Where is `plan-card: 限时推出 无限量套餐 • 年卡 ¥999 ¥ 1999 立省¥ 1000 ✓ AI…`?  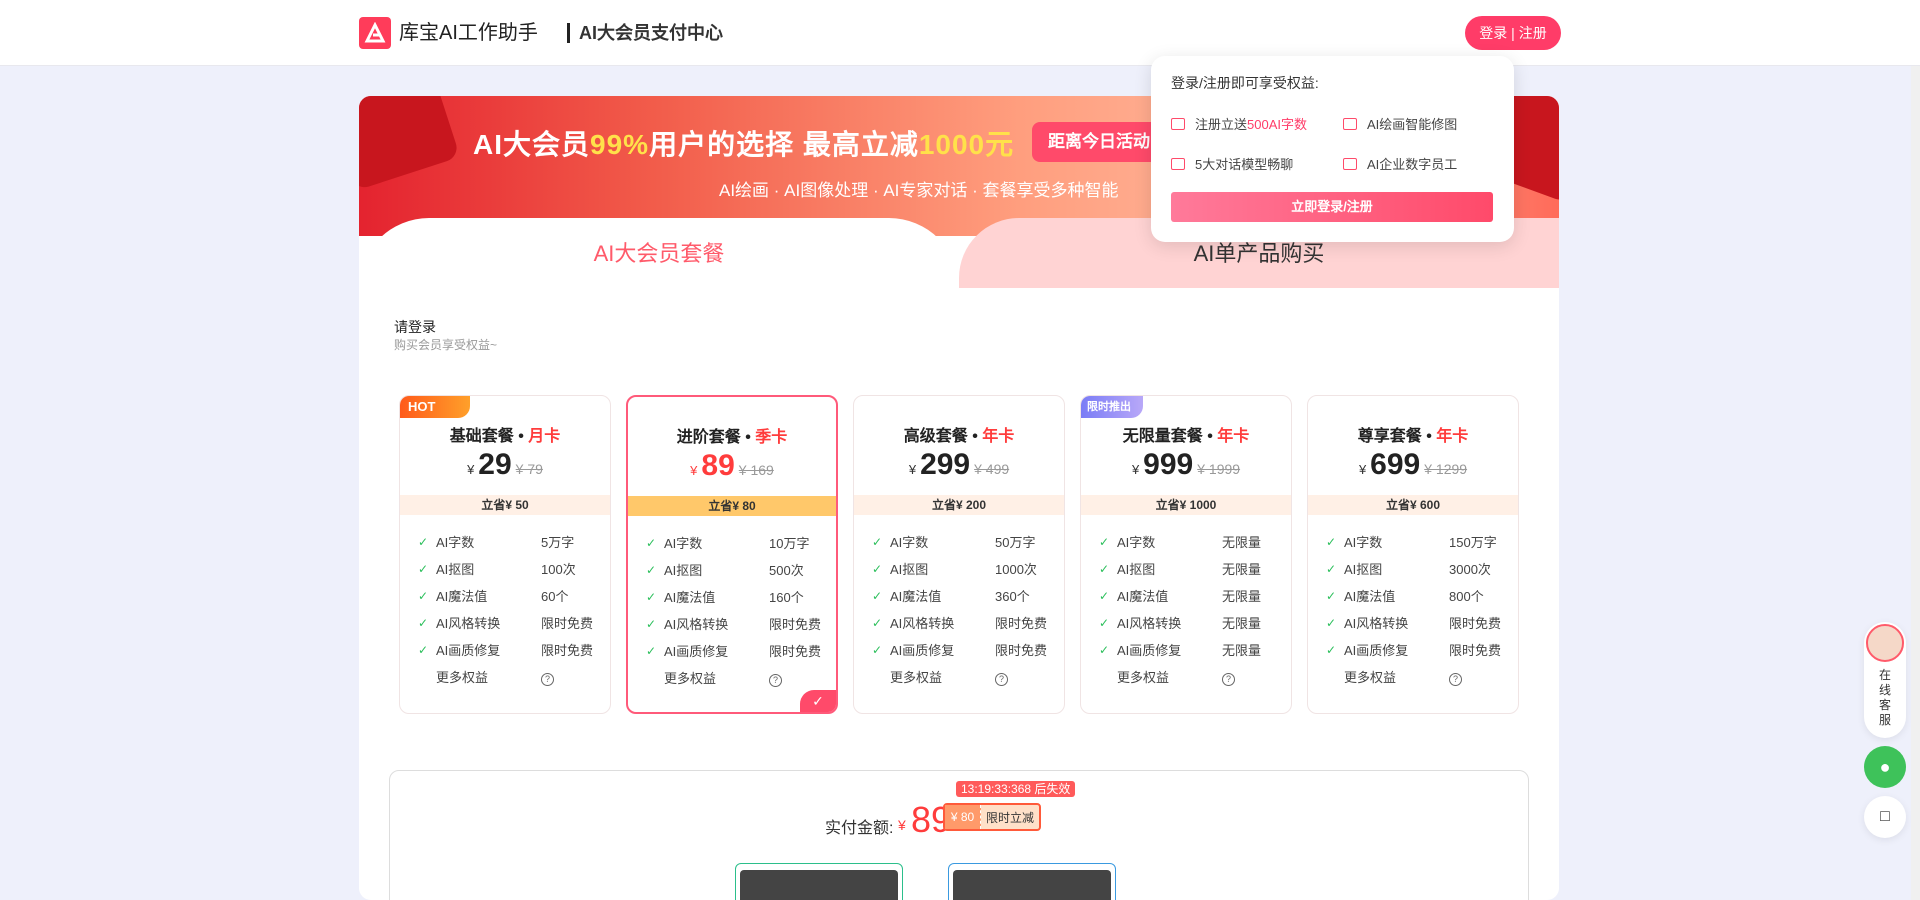 plan-card: 限时推出 无限量套餐 • 年卡 ¥999 ¥ 1999 立省¥ 1000 ✓ AI… is located at coordinates (1186, 554).